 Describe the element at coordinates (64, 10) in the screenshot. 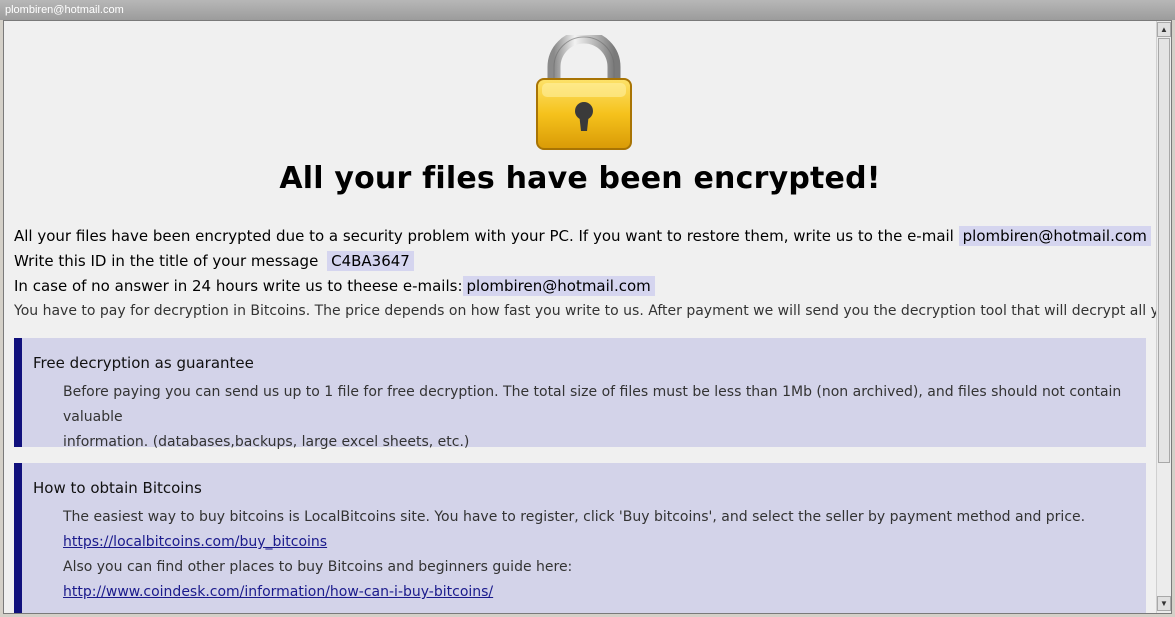

I see `window-title: plombiren@hotmail.com` at that location.